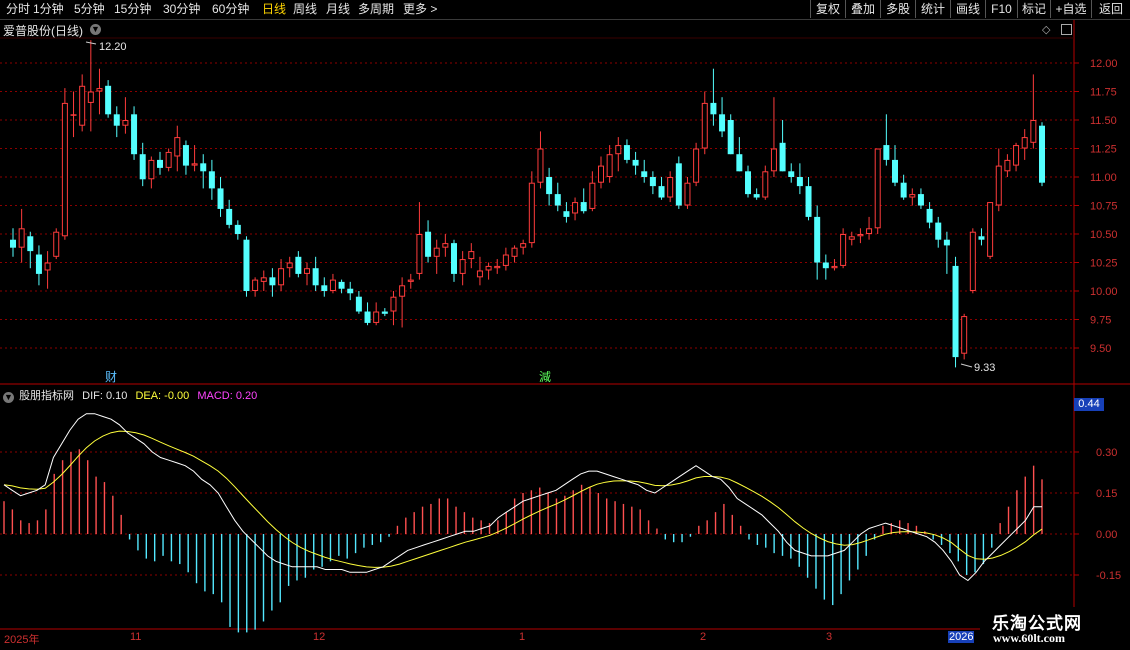 The image size is (1130, 650). I want to click on date-label: 3, so click(829, 637).